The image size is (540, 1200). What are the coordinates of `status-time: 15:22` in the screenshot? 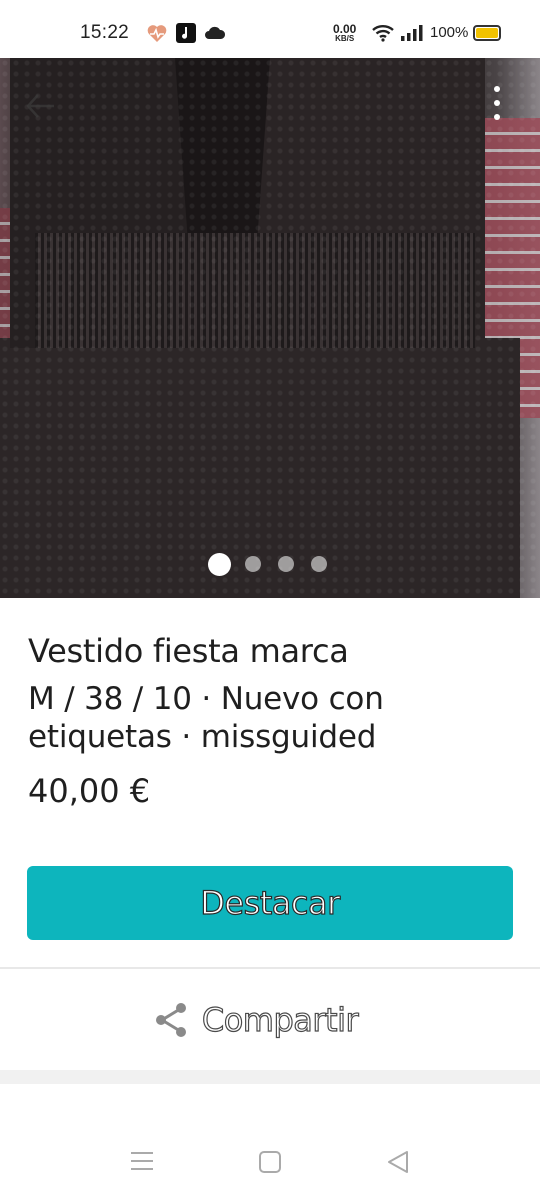 It's located at (105, 32).